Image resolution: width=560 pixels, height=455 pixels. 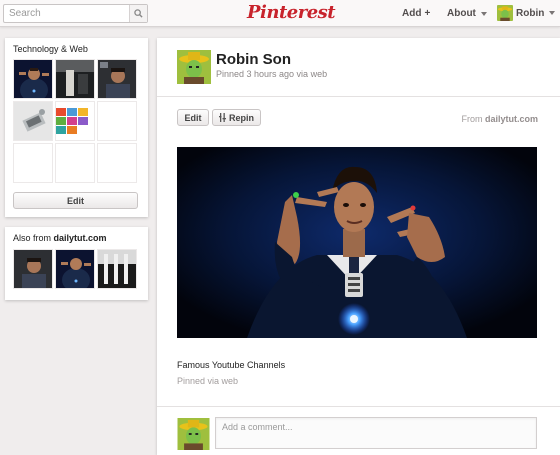 I want to click on also-from-card: Also from dailytut.com, so click(x=76, y=263).